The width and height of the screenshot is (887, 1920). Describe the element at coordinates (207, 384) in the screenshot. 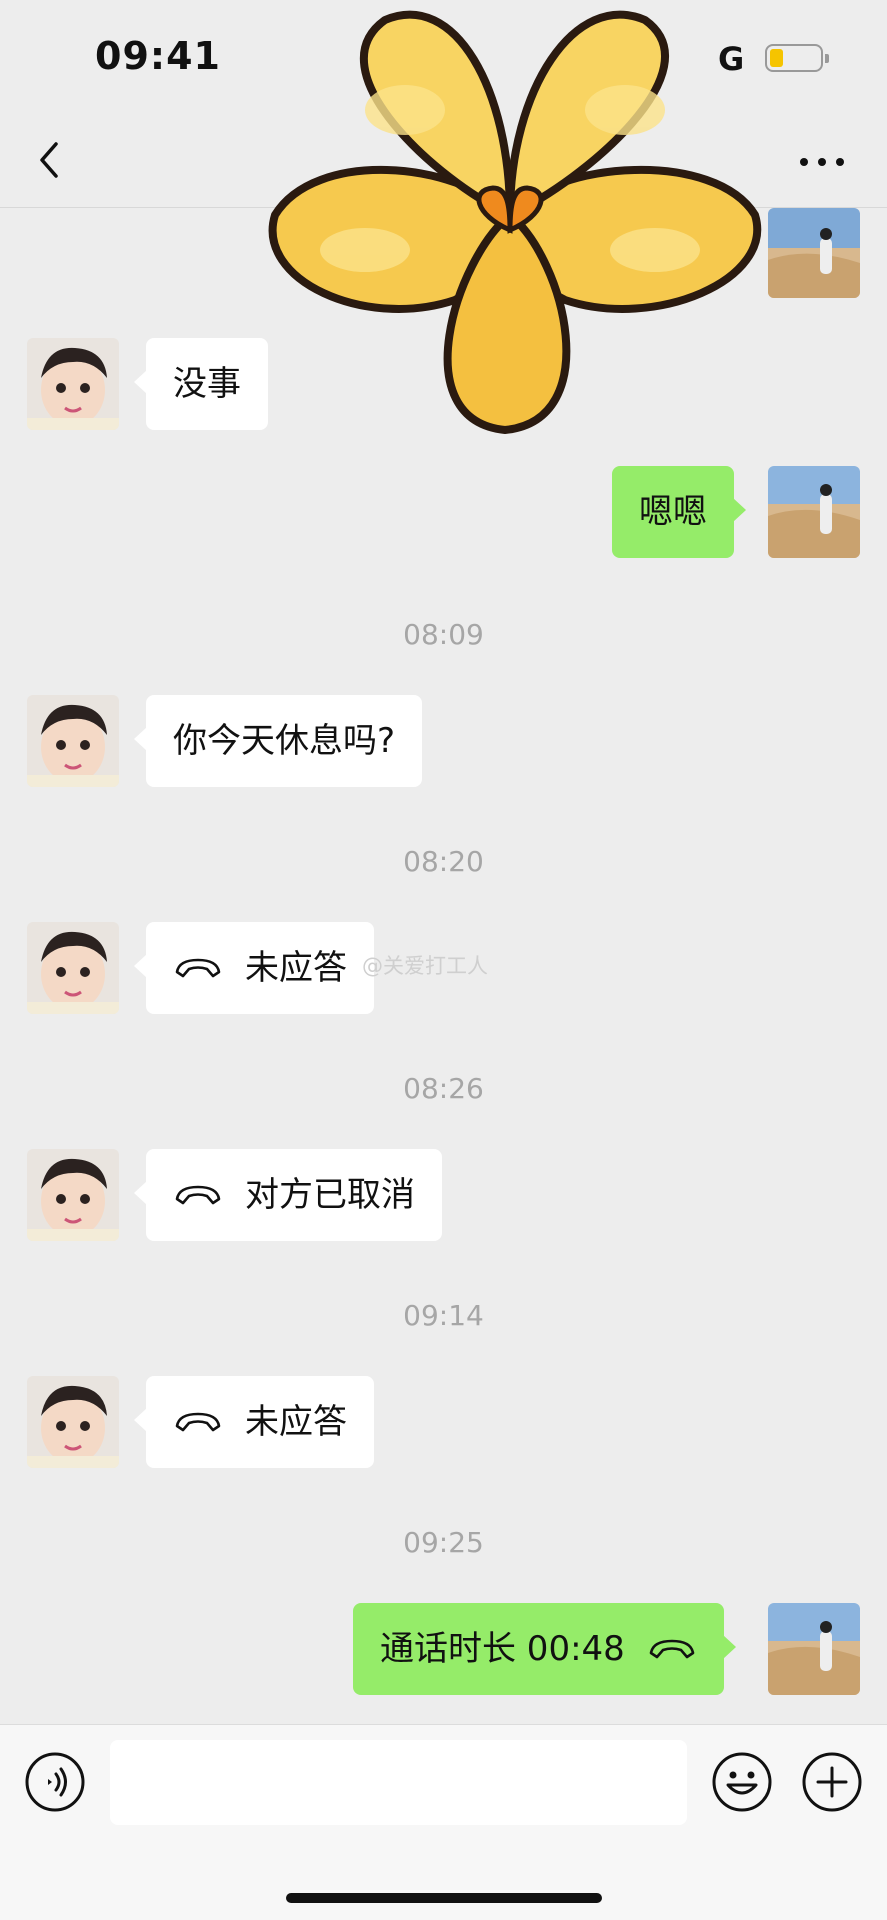

I see `message-text: 没事` at that location.